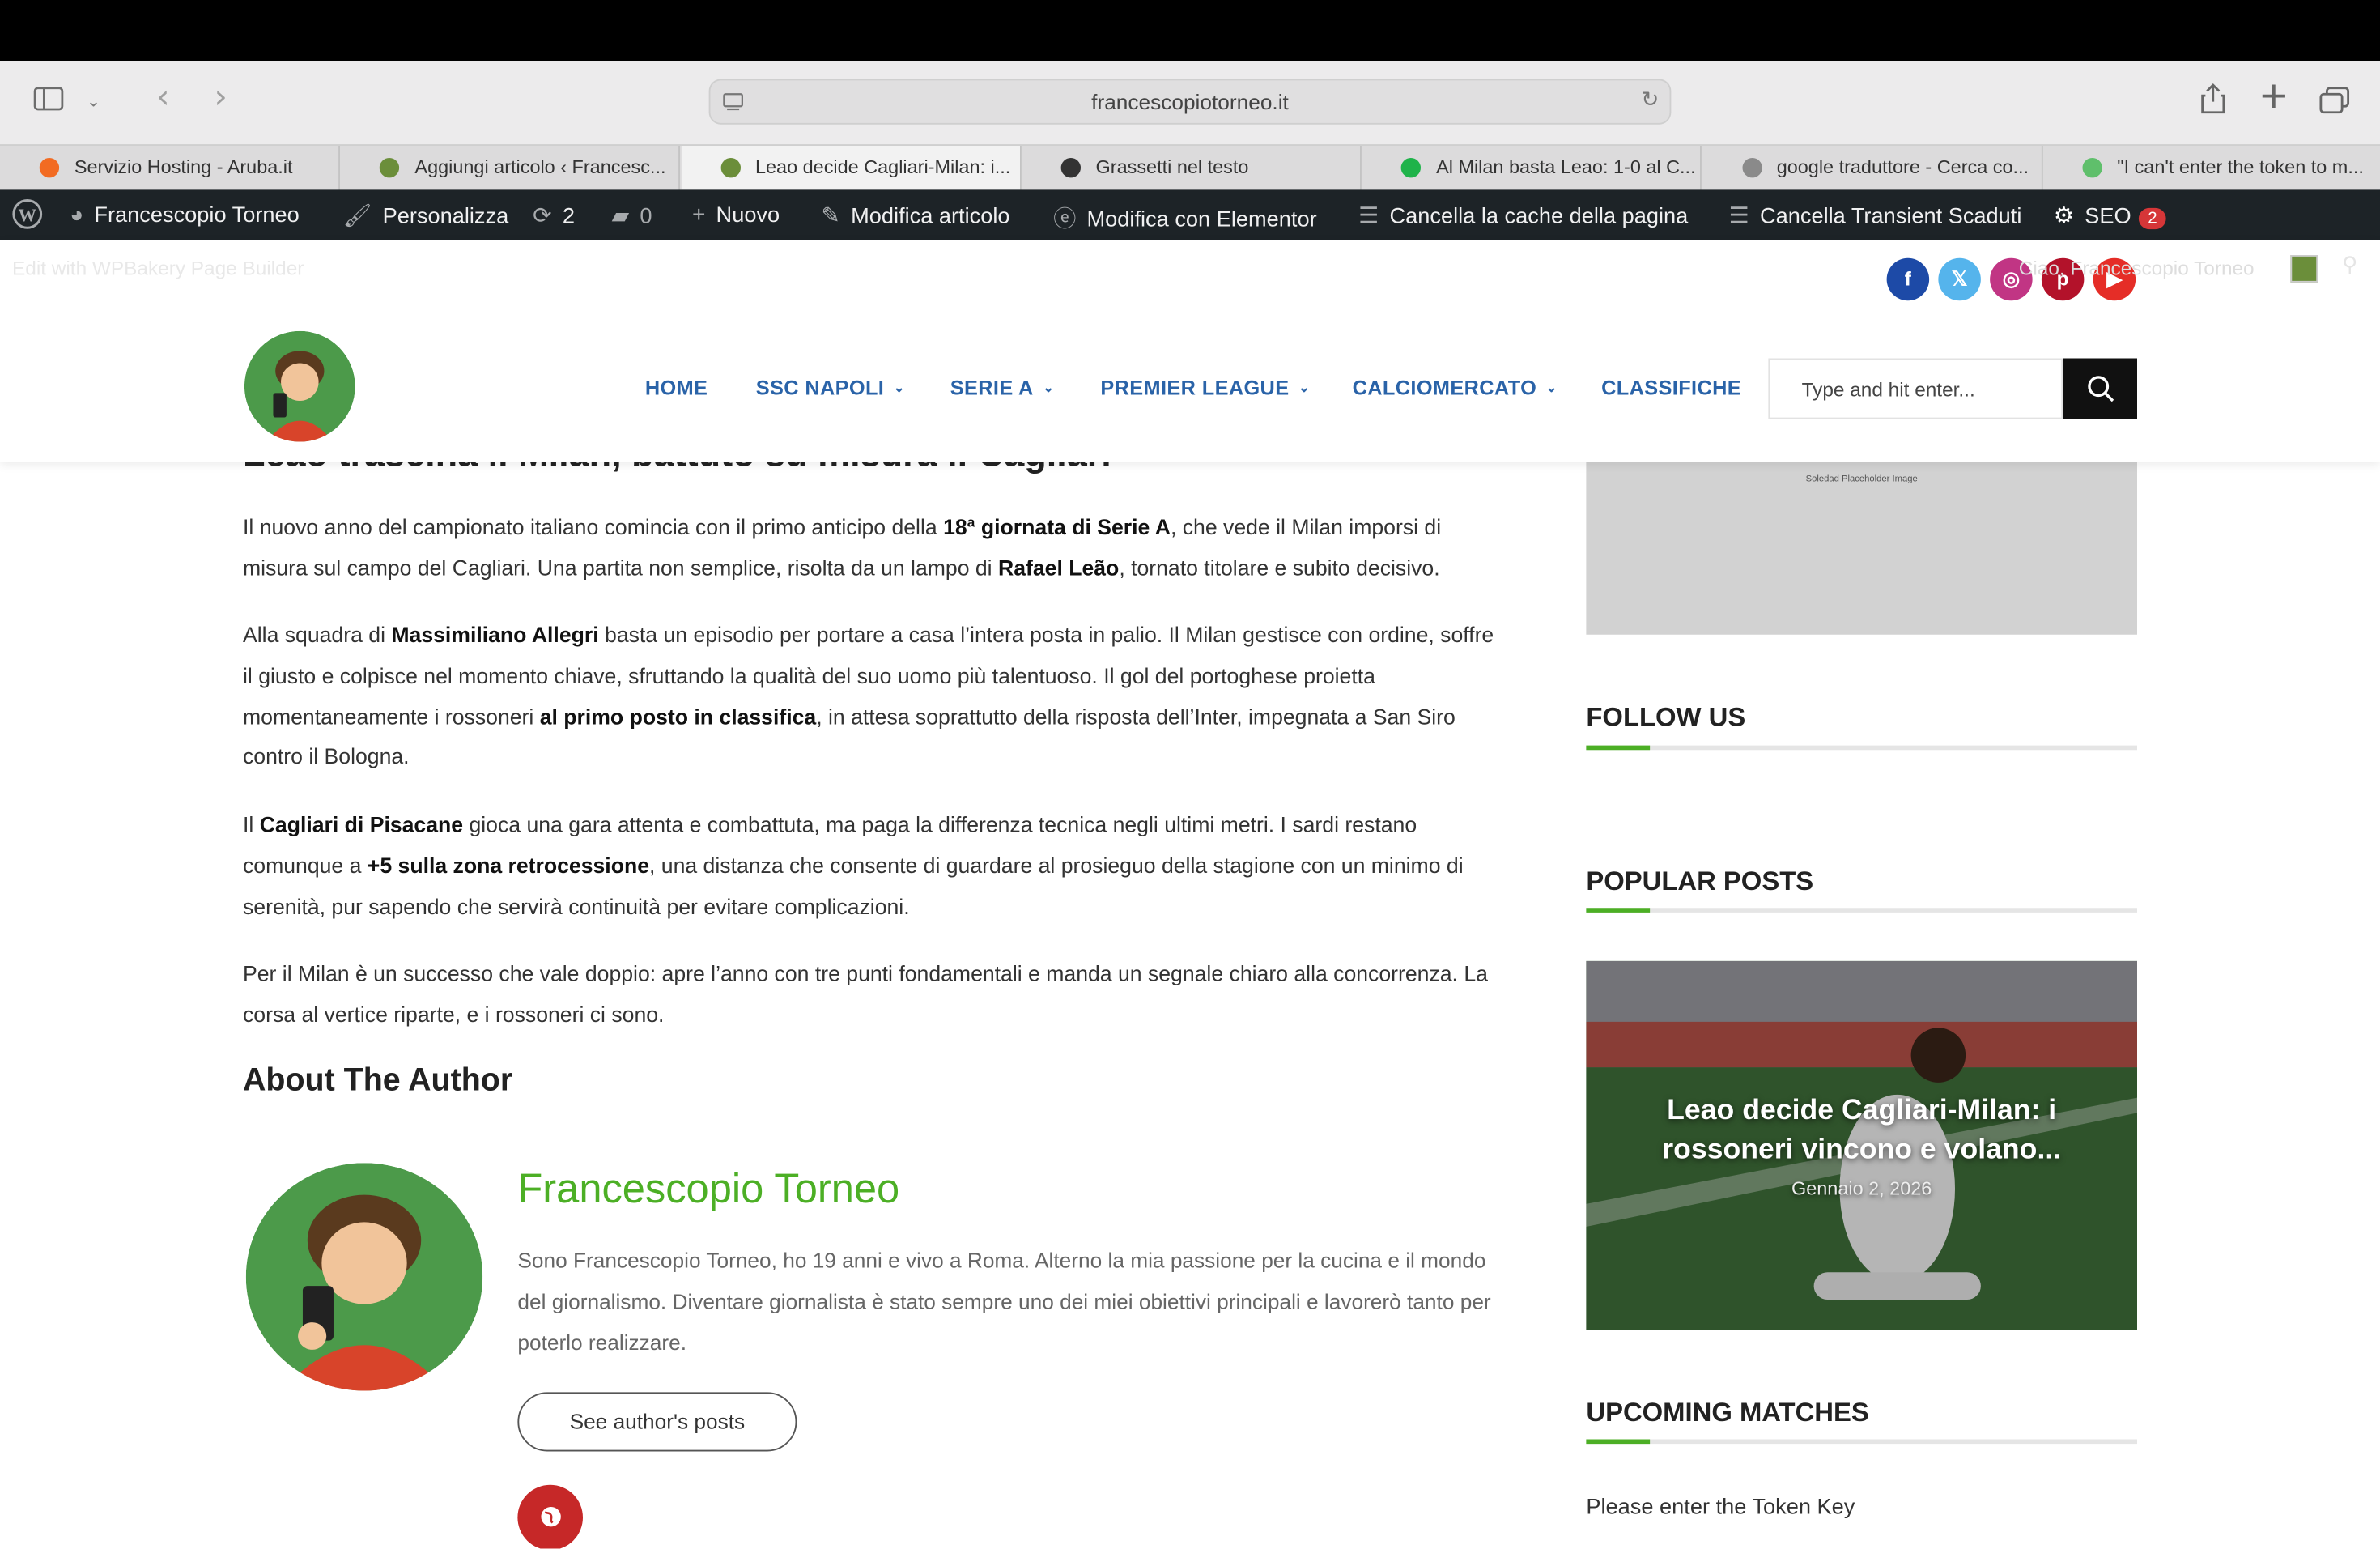 This screenshot has width=2380, height=1549. I want to click on site-logo, so click(299, 386).